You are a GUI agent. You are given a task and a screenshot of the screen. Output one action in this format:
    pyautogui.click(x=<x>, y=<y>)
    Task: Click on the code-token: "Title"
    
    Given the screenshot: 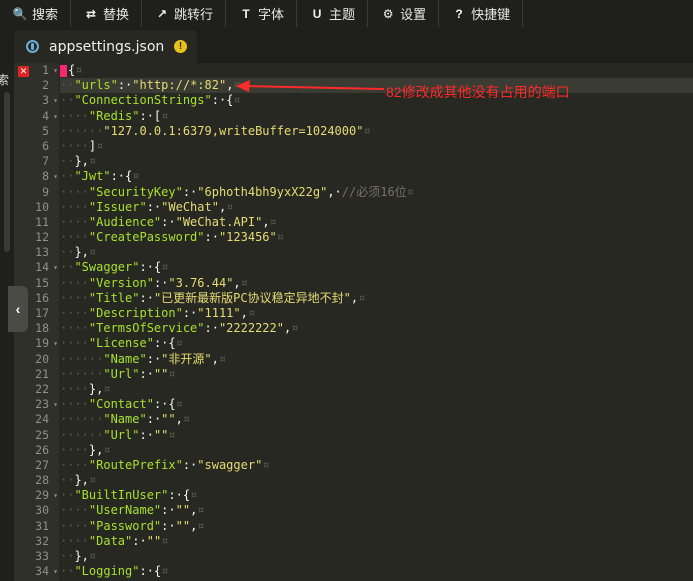 What is the action you would take?
    pyautogui.click(x=114, y=297)
    